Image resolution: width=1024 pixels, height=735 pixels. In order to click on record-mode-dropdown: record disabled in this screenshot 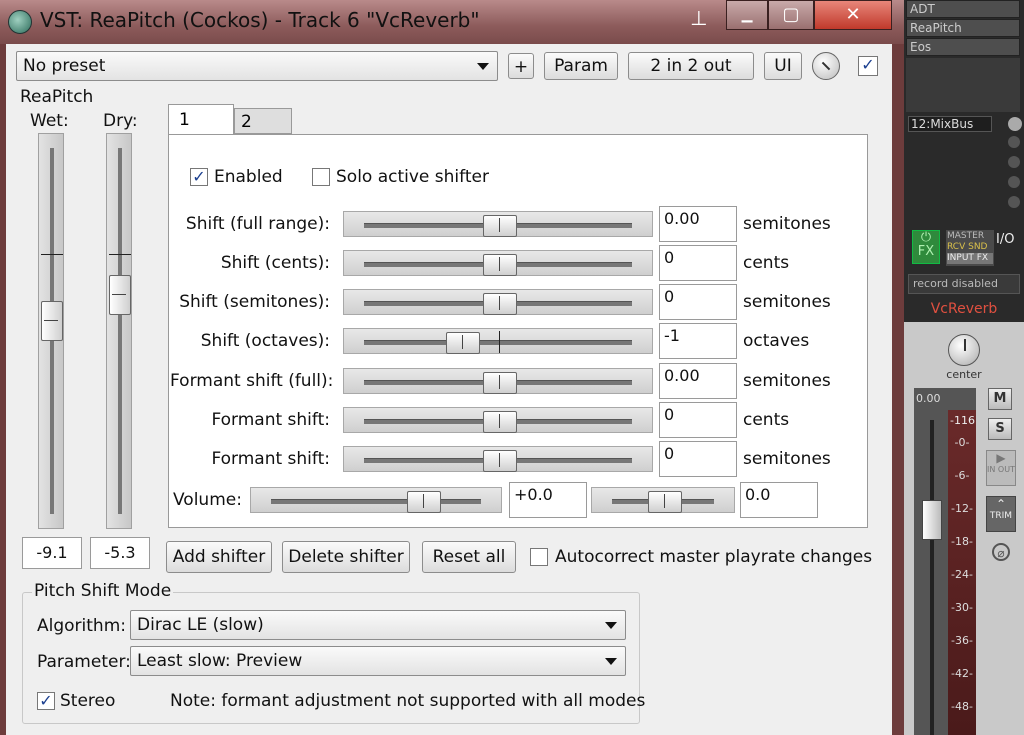, I will do `click(964, 284)`.